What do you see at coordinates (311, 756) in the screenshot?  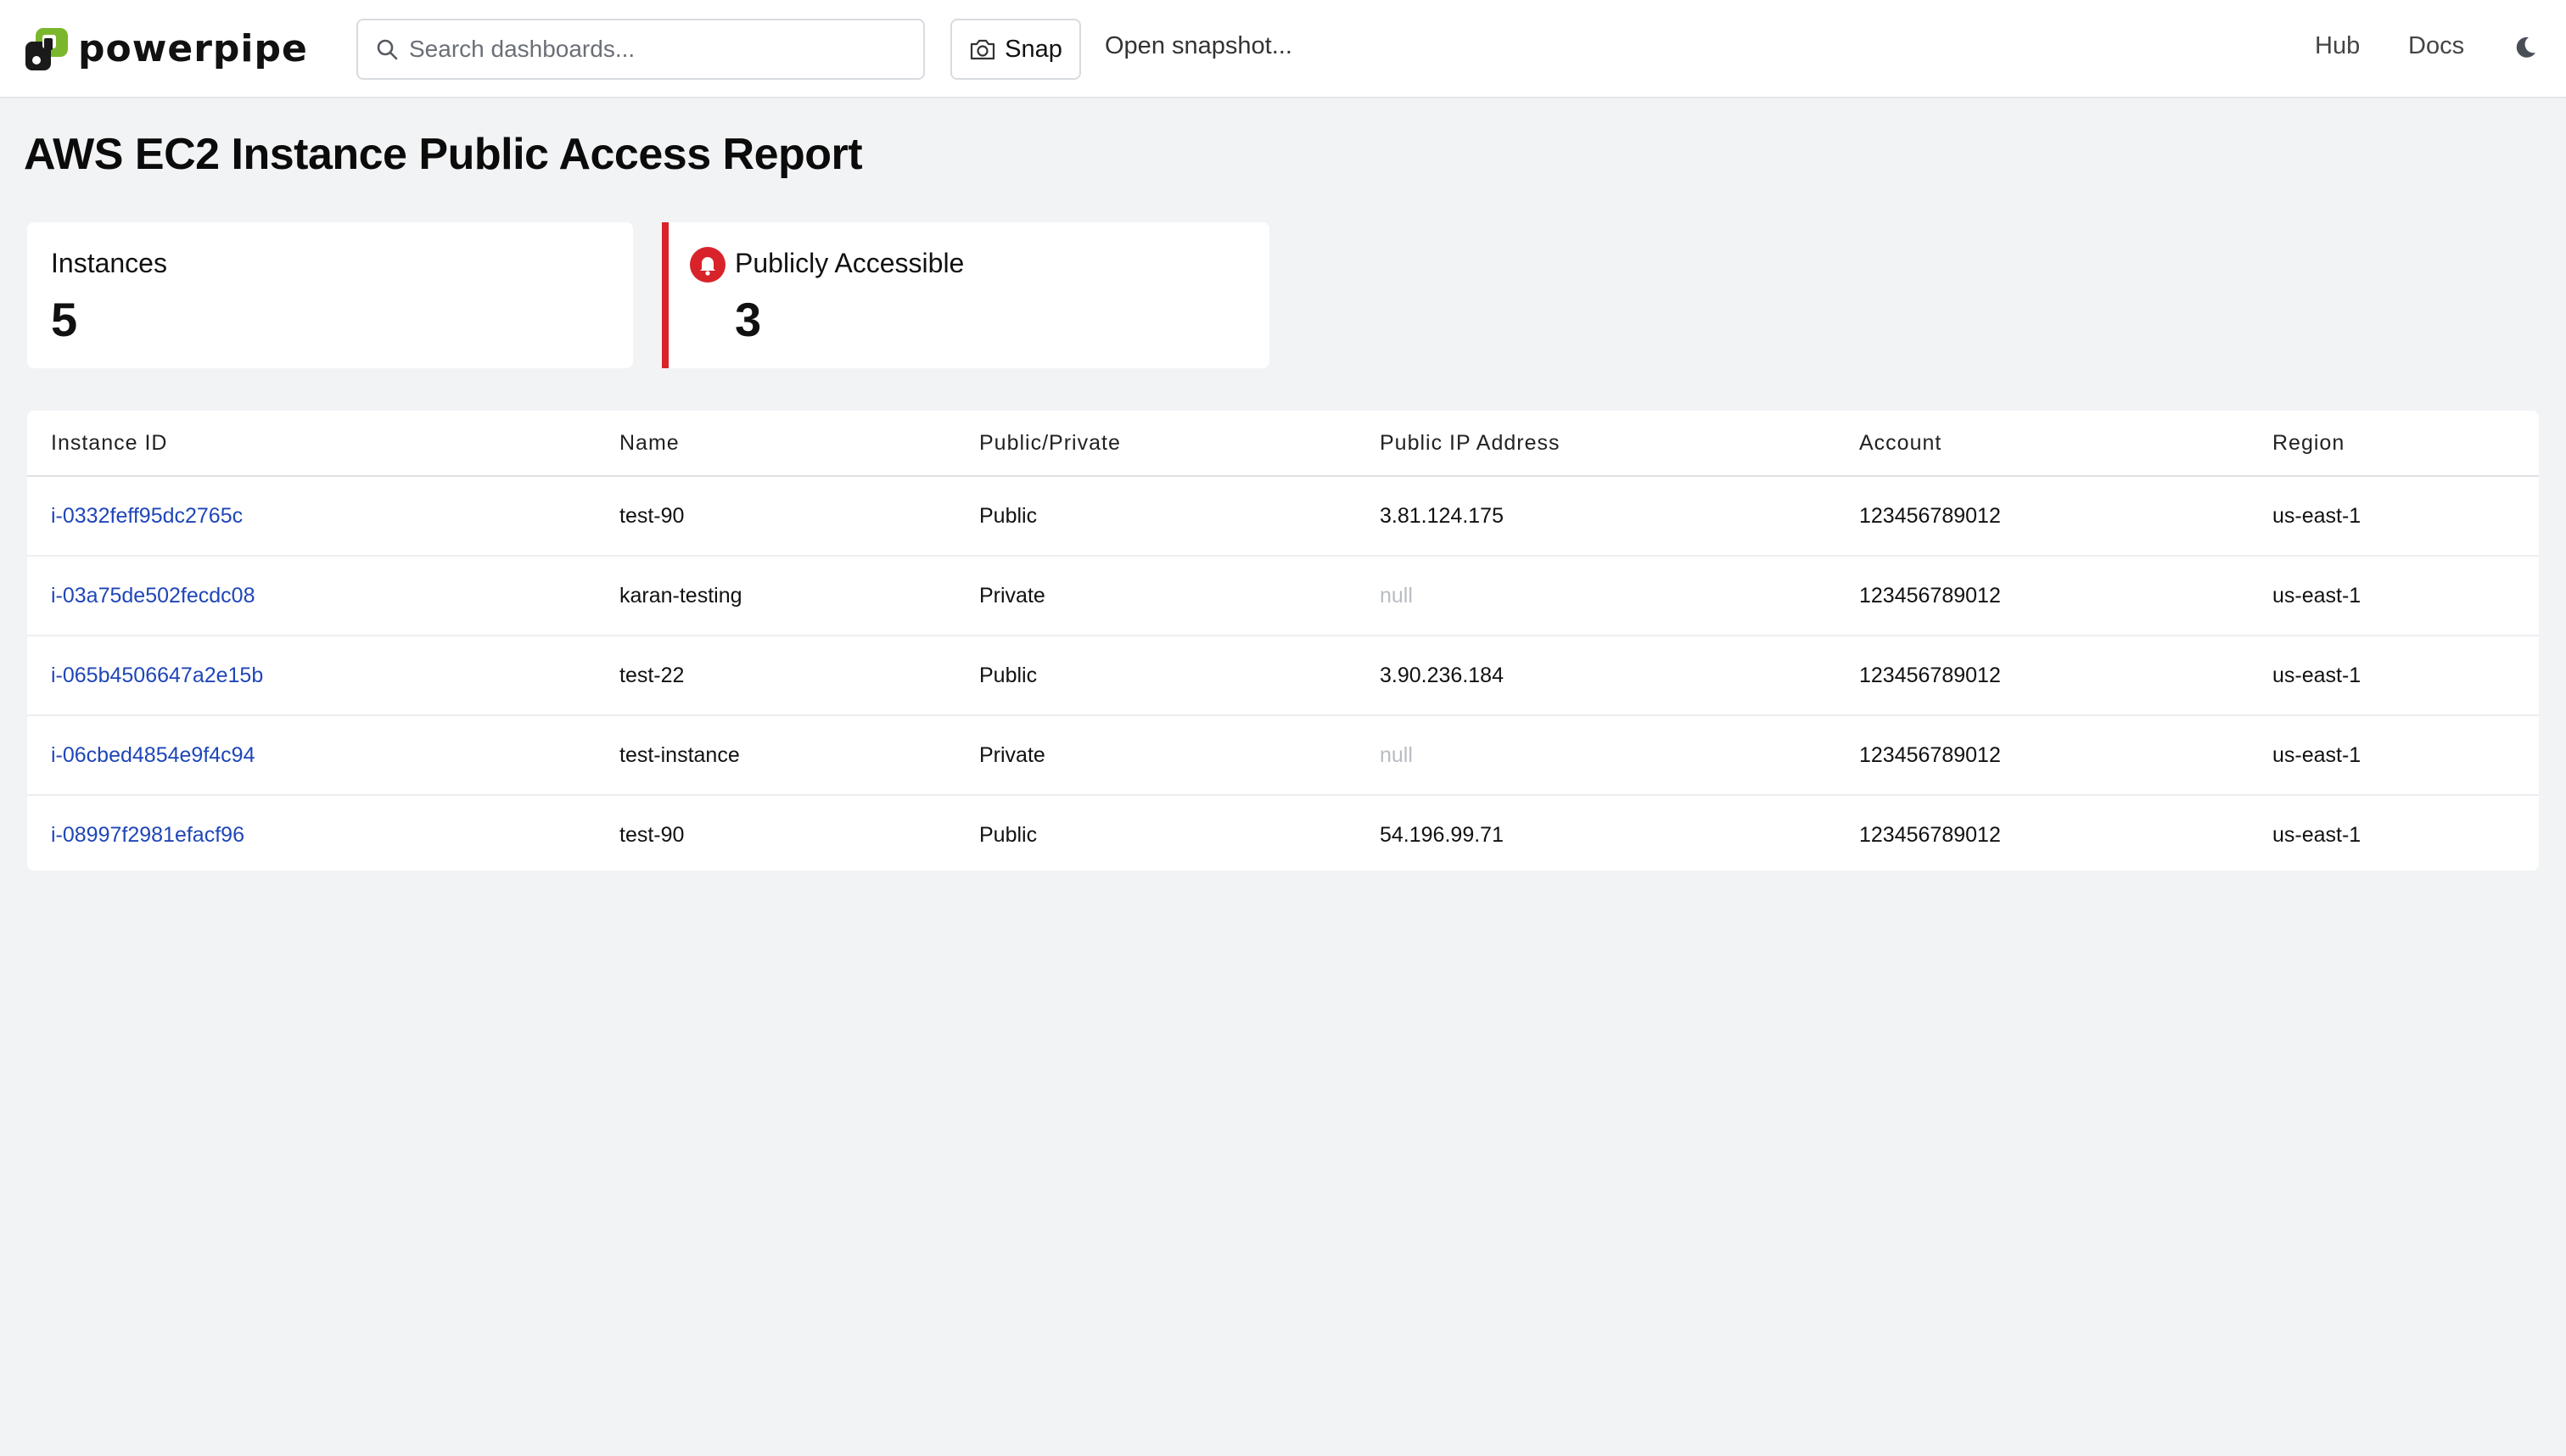 I see `instance-id-cell: i-06cbed4854e9f4c94` at bounding box center [311, 756].